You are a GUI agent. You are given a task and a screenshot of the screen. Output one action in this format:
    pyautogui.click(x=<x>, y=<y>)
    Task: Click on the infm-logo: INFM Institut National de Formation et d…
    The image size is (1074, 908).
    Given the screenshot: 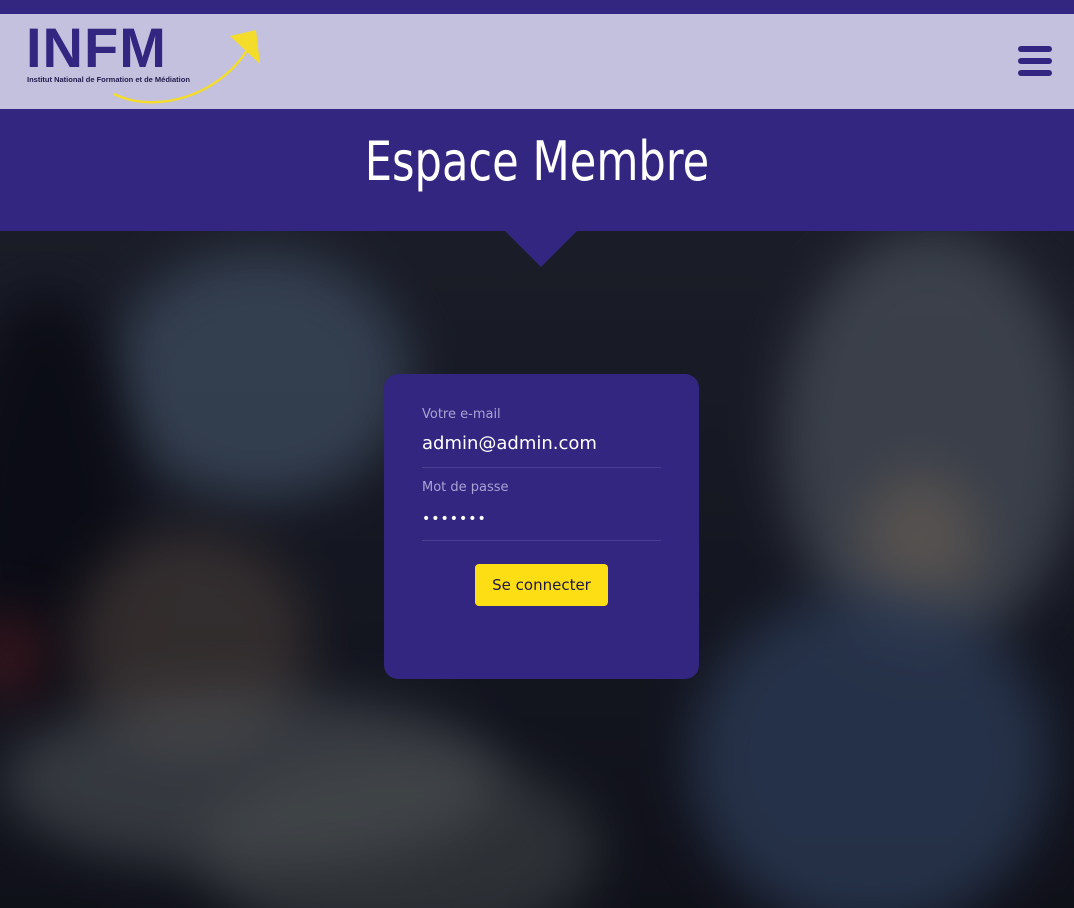 What is the action you would take?
    pyautogui.click(x=146, y=62)
    